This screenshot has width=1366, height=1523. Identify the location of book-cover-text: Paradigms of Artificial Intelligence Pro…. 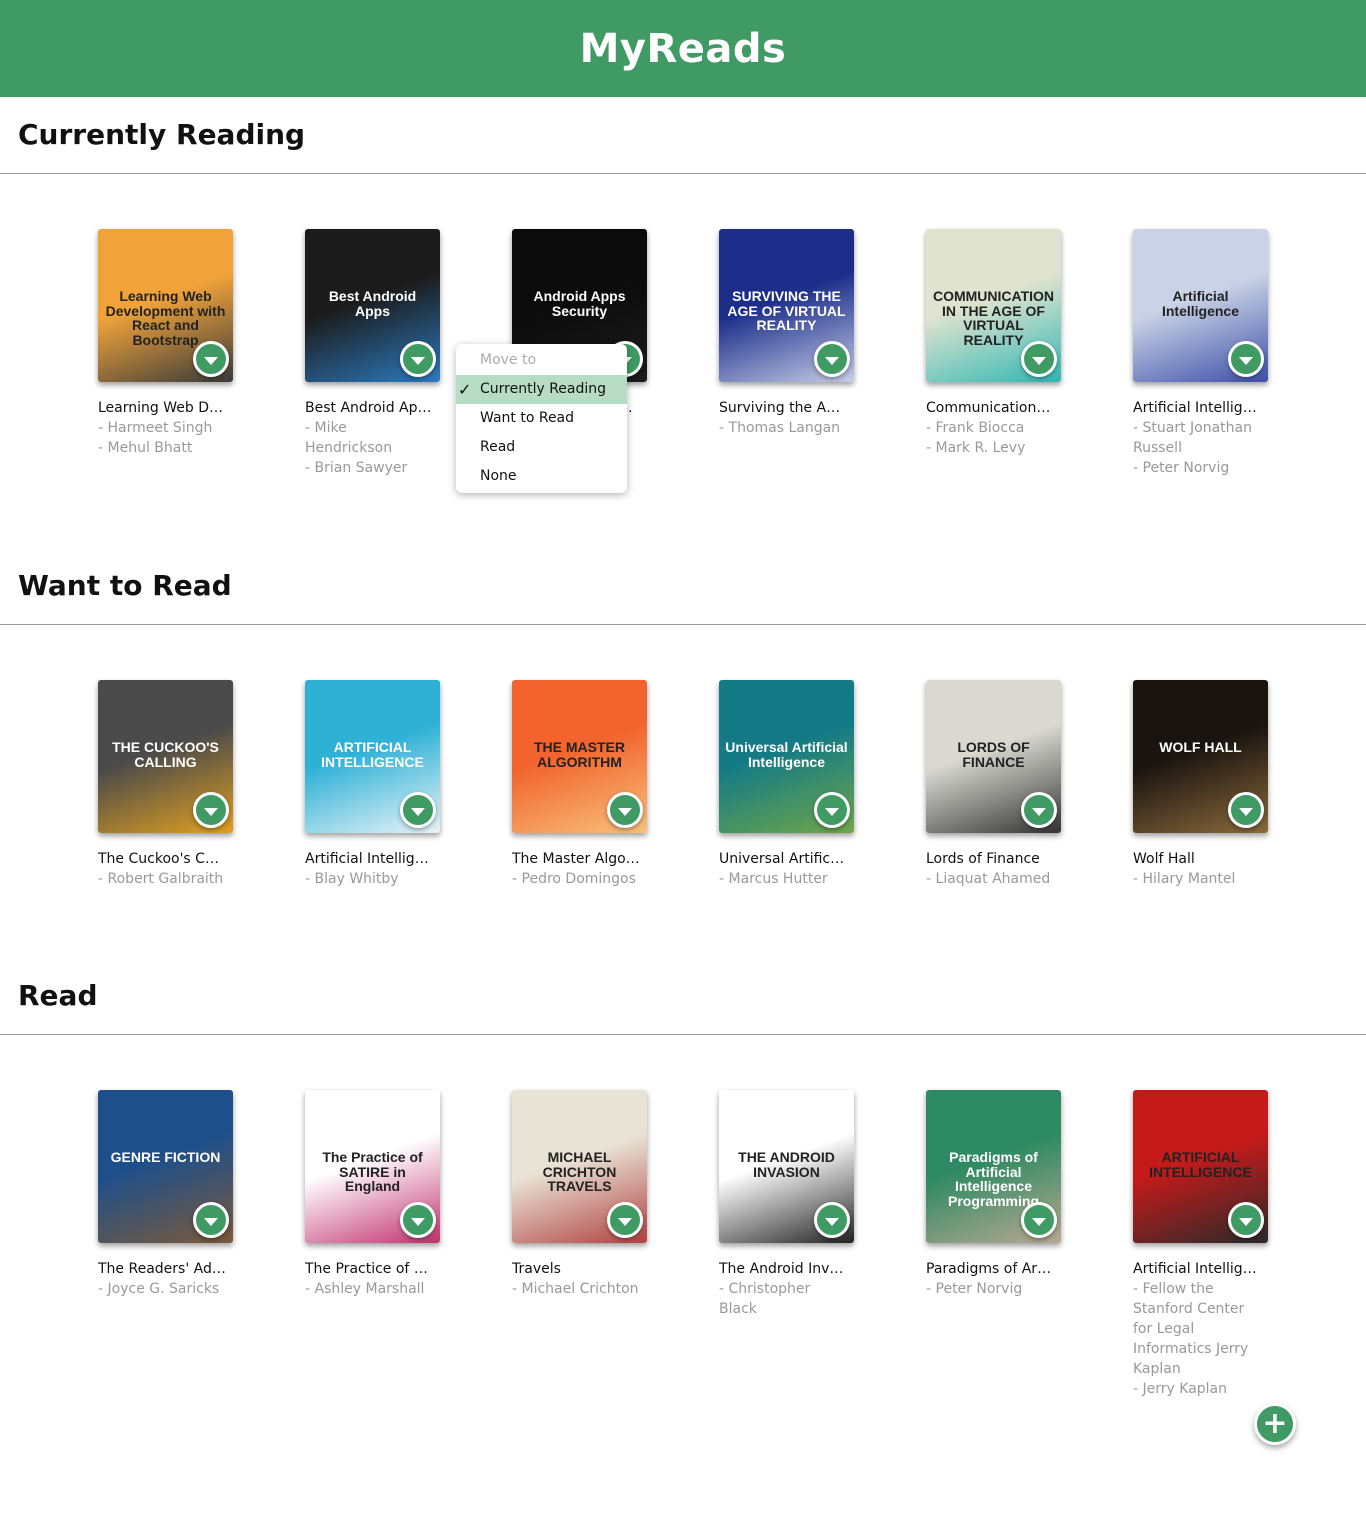
(993, 1179).